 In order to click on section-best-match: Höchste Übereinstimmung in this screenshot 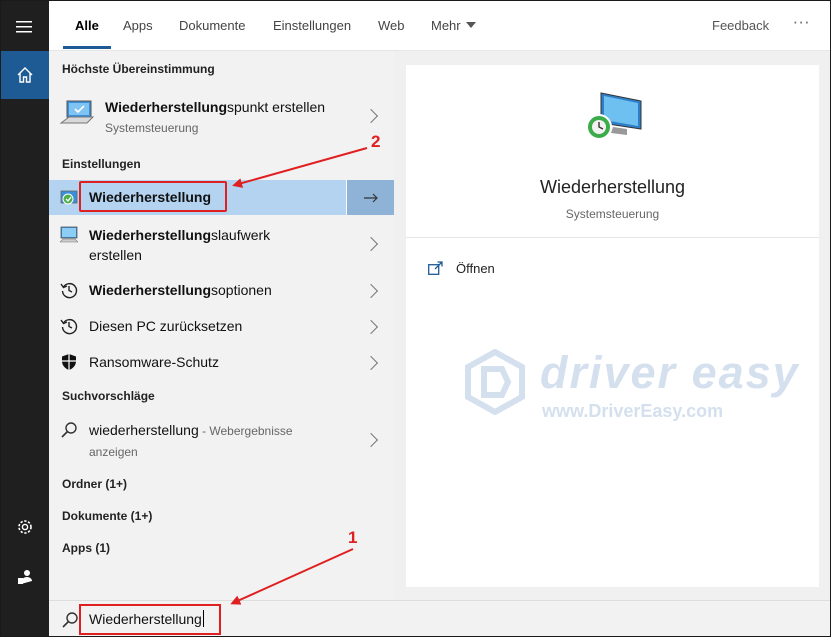, I will do `click(138, 69)`.